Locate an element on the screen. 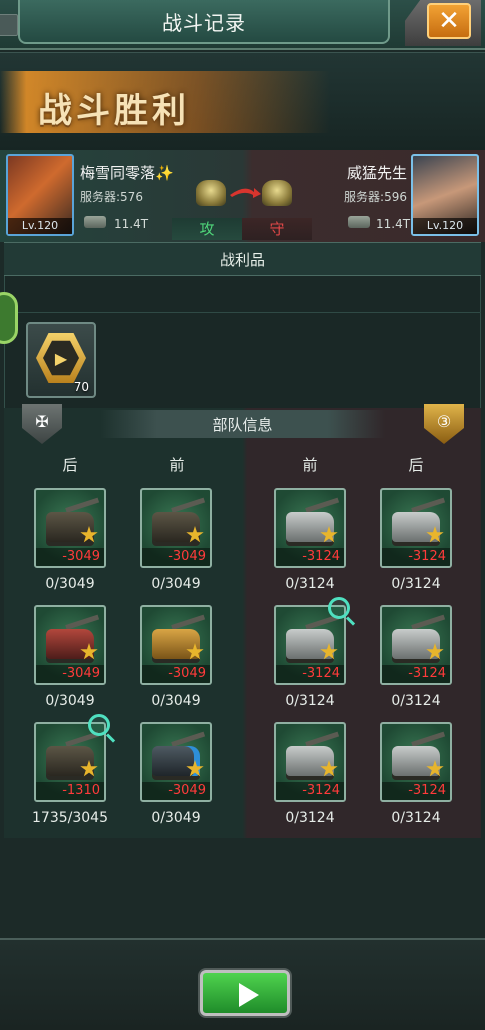 Image resolution: width=485 pixels, height=1030 pixels. page-title: 战斗记录 is located at coordinates (204, 22).